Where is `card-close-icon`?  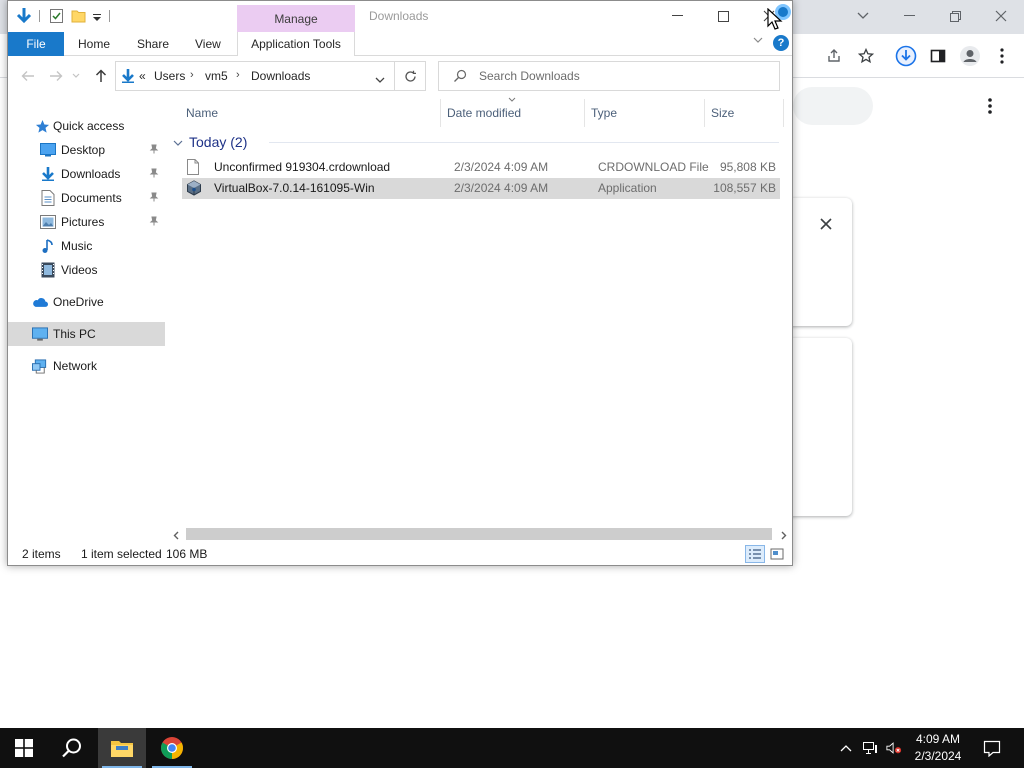 card-close-icon is located at coordinates (826, 224).